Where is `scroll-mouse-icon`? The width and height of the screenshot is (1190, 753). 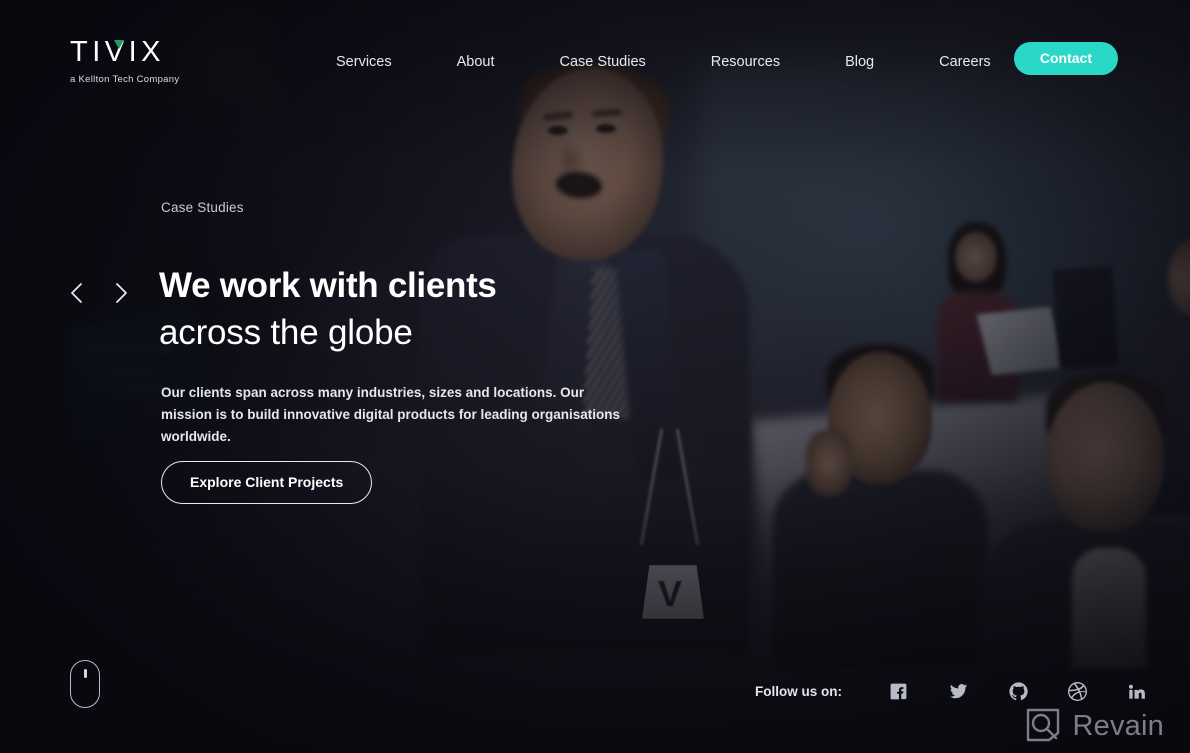 scroll-mouse-icon is located at coordinates (85, 684).